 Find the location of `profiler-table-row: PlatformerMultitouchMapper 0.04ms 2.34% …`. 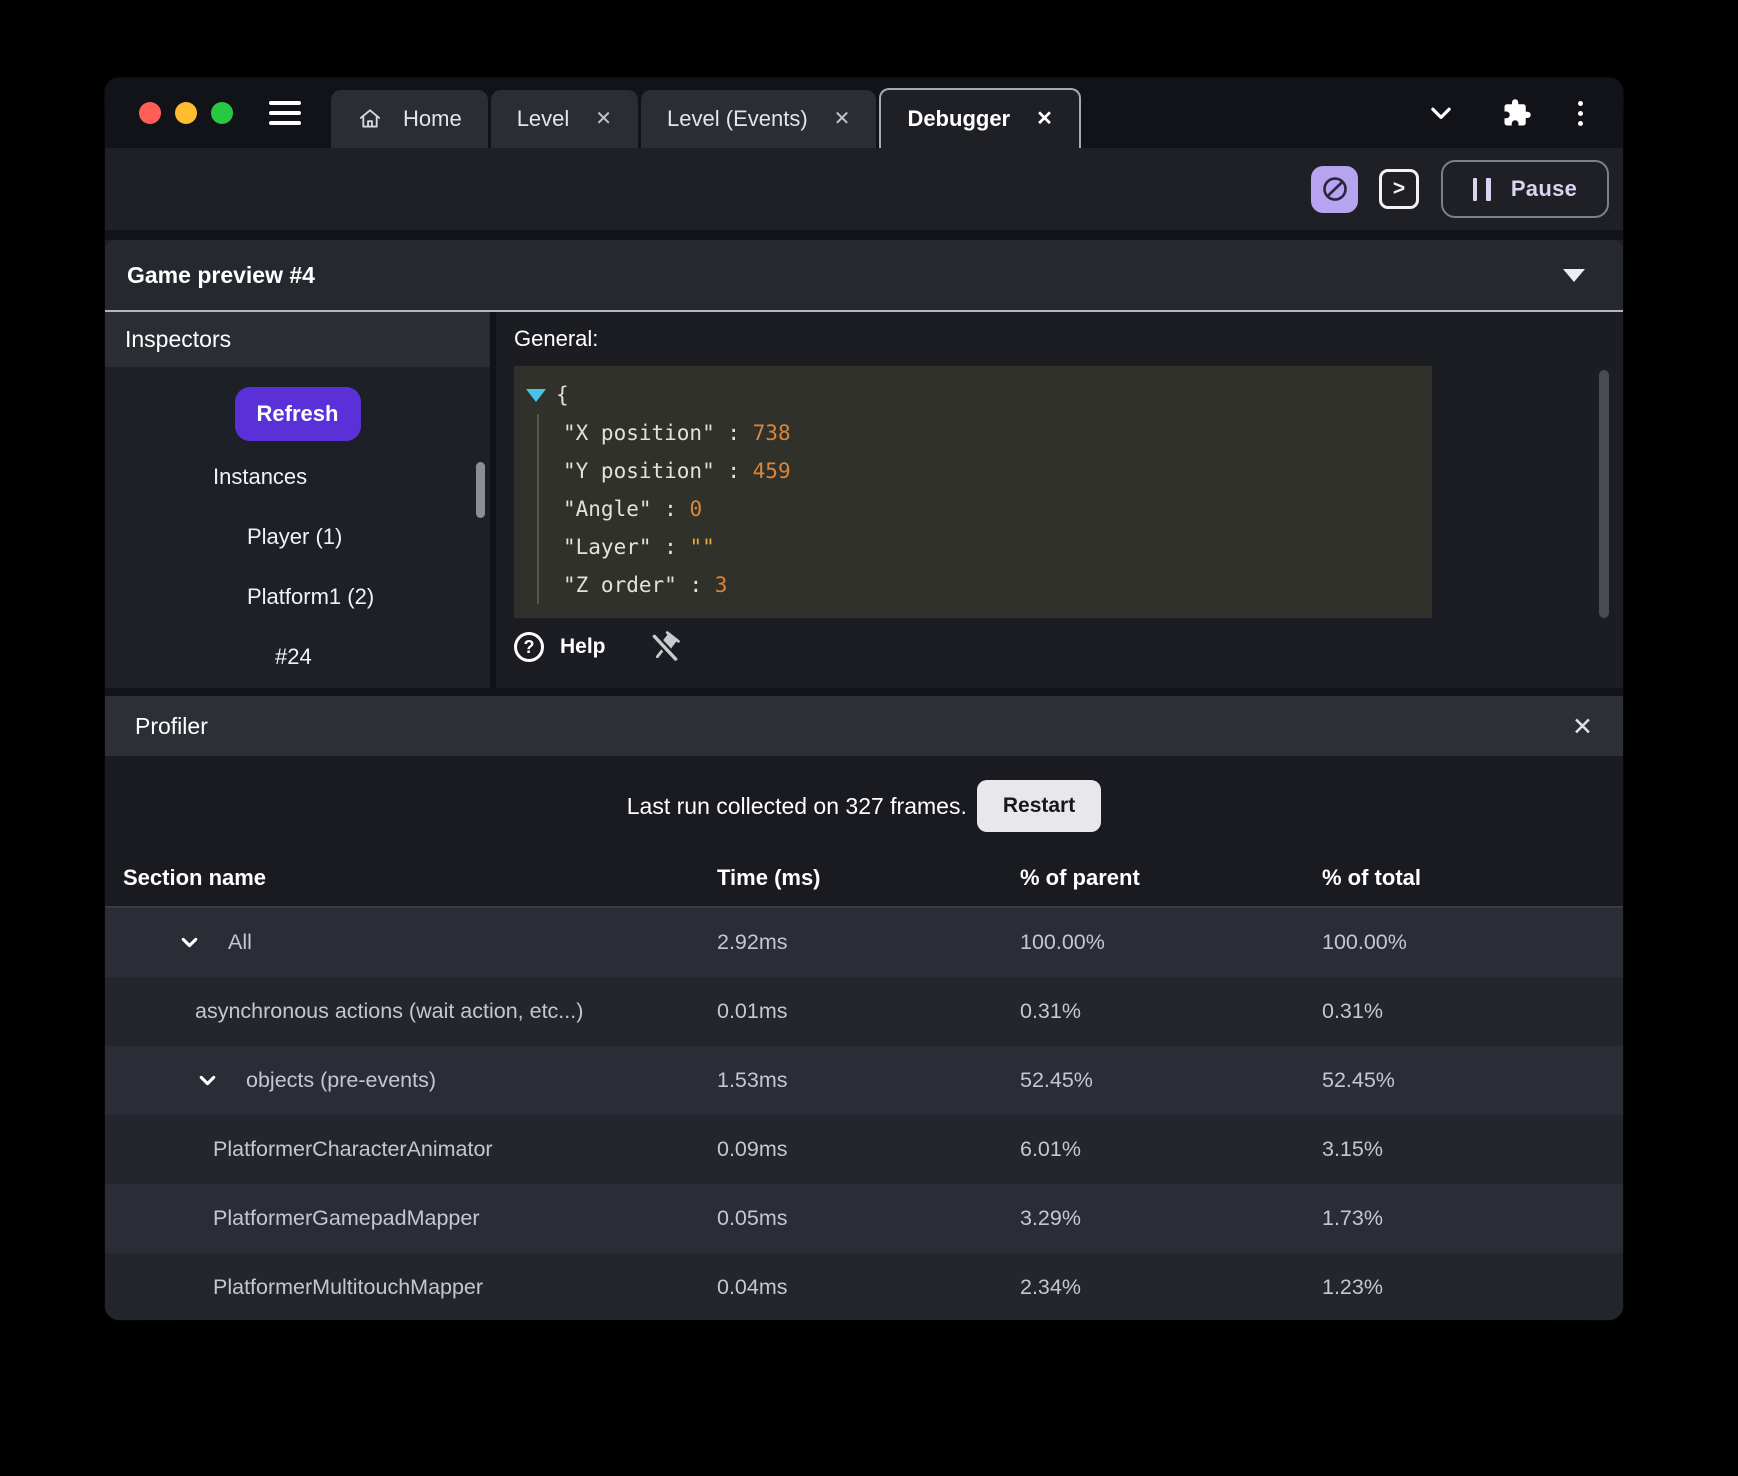

profiler-table-row: PlatformerMultitouchMapper 0.04ms 2.34% … is located at coordinates (864, 1286).